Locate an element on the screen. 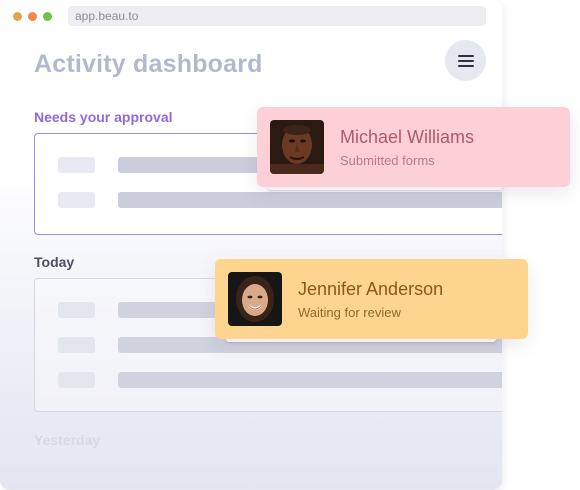 The image size is (580, 490). window-close-dot is located at coordinates (32, 16).